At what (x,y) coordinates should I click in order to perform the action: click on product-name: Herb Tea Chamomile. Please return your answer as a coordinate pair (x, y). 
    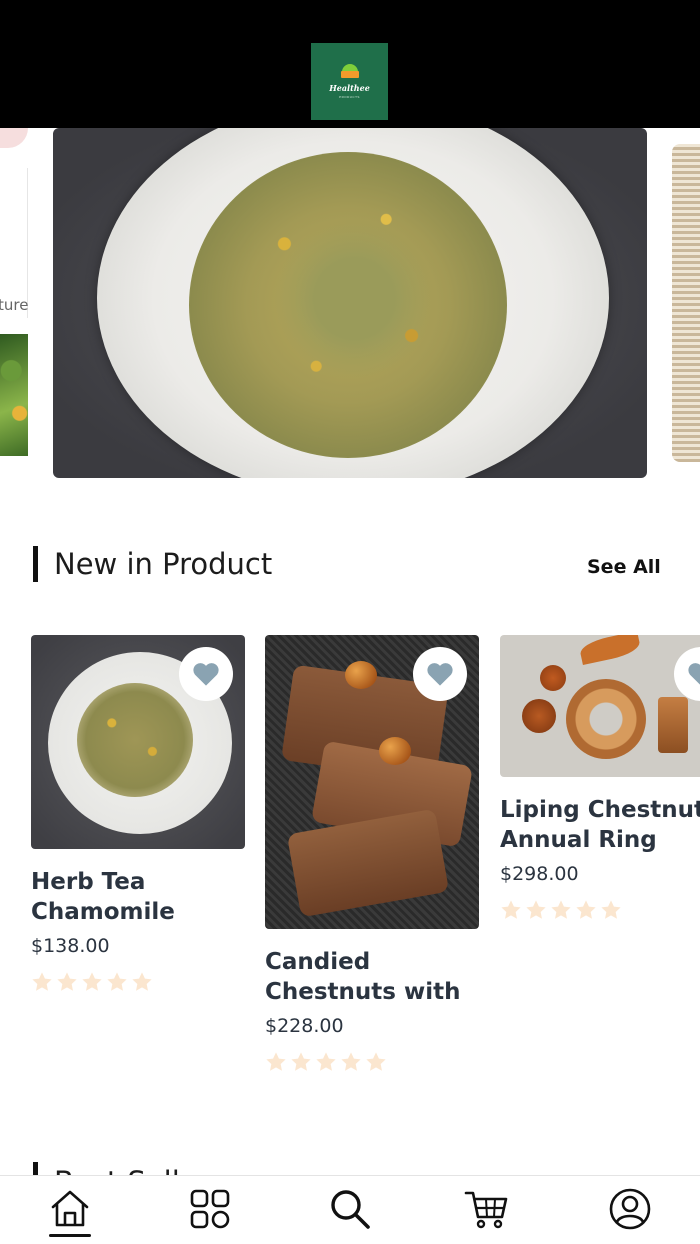
    Looking at the image, I should click on (151, 897).